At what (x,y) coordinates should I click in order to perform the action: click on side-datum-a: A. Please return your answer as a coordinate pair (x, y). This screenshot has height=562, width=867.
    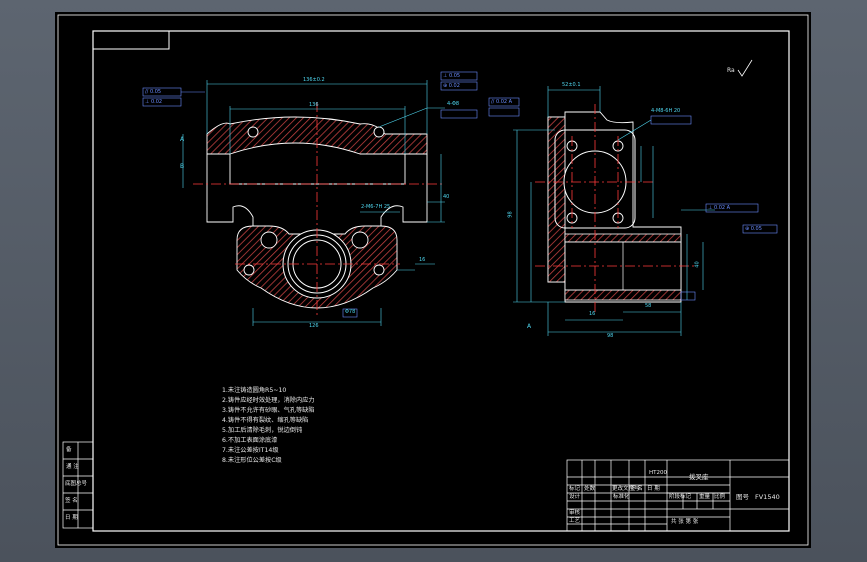
    Looking at the image, I should click on (529, 326).